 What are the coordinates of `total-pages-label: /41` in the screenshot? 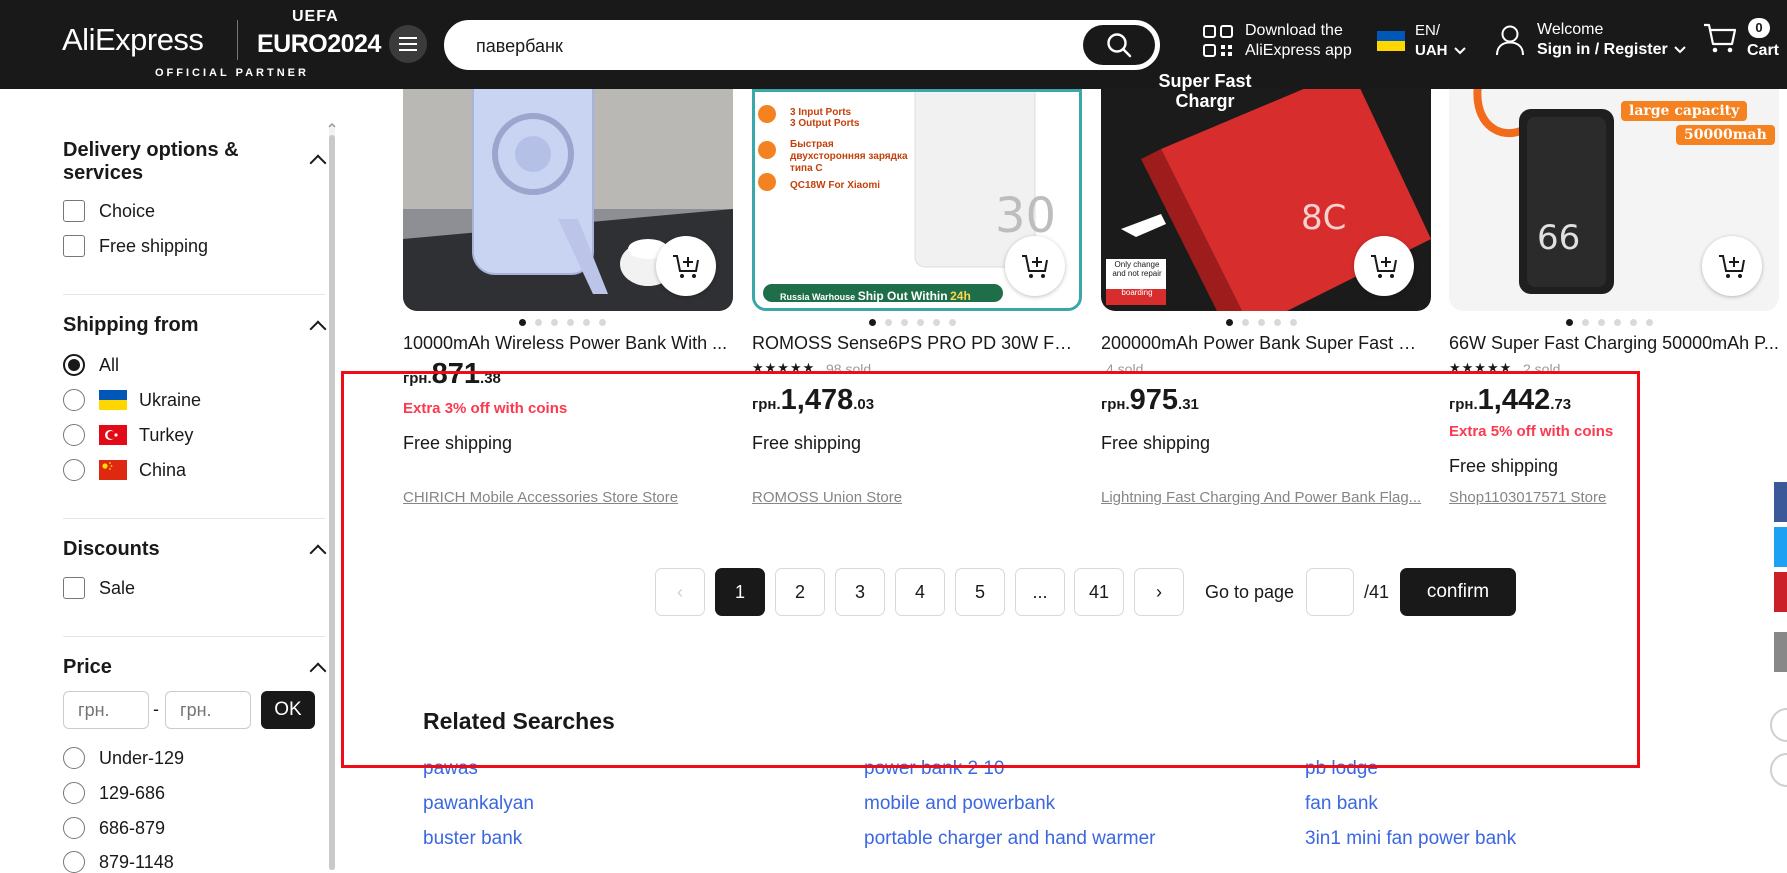 It's located at (1377, 592).